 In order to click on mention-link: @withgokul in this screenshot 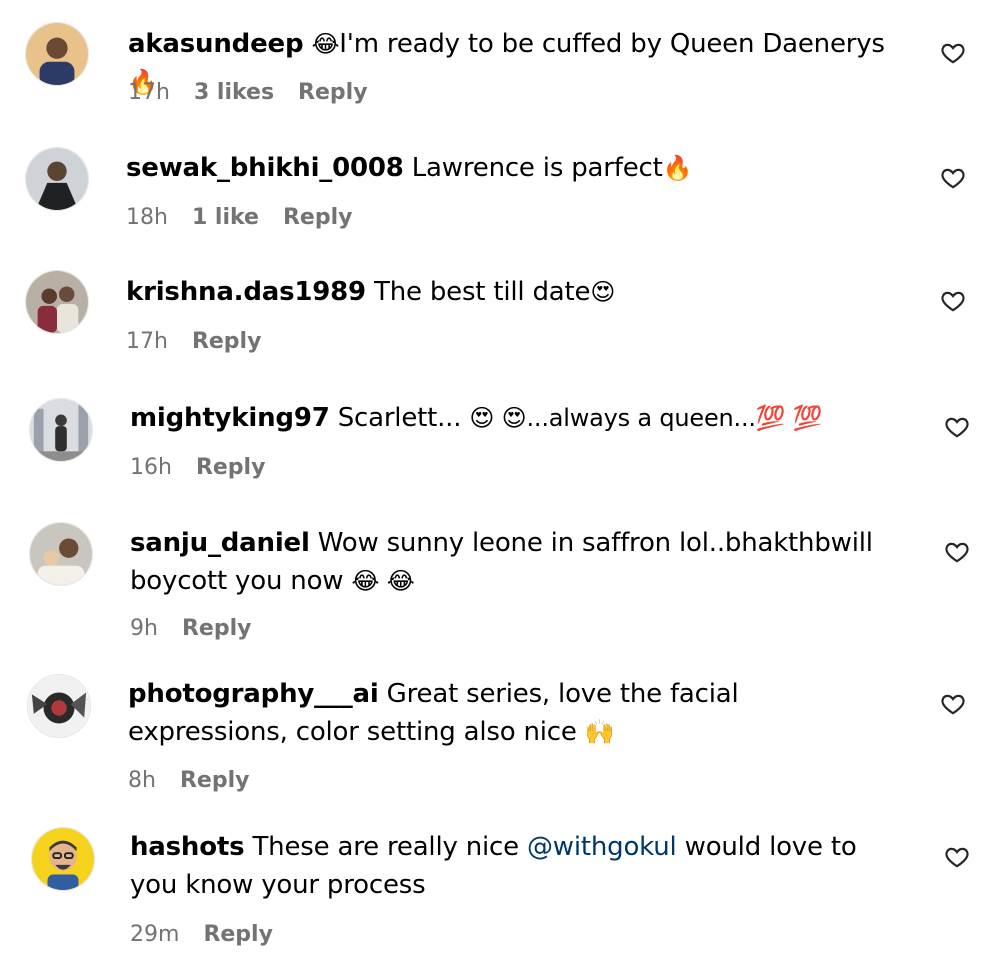, I will do `click(602, 847)`.